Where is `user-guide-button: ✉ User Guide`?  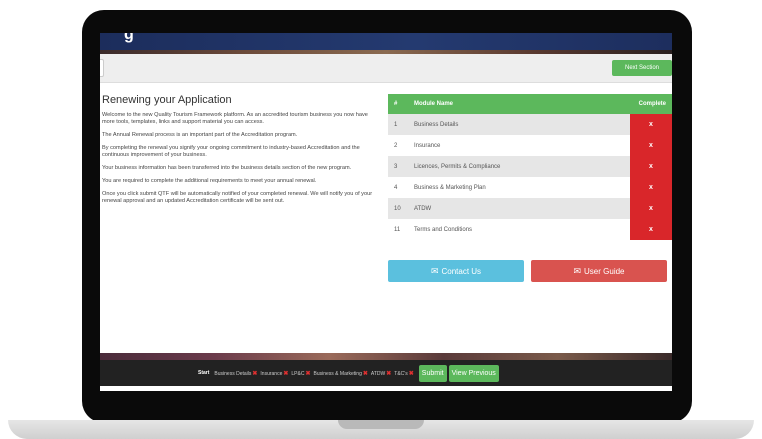
user-guide-button: ✉ User Guide is located at coordinates (599, 271).